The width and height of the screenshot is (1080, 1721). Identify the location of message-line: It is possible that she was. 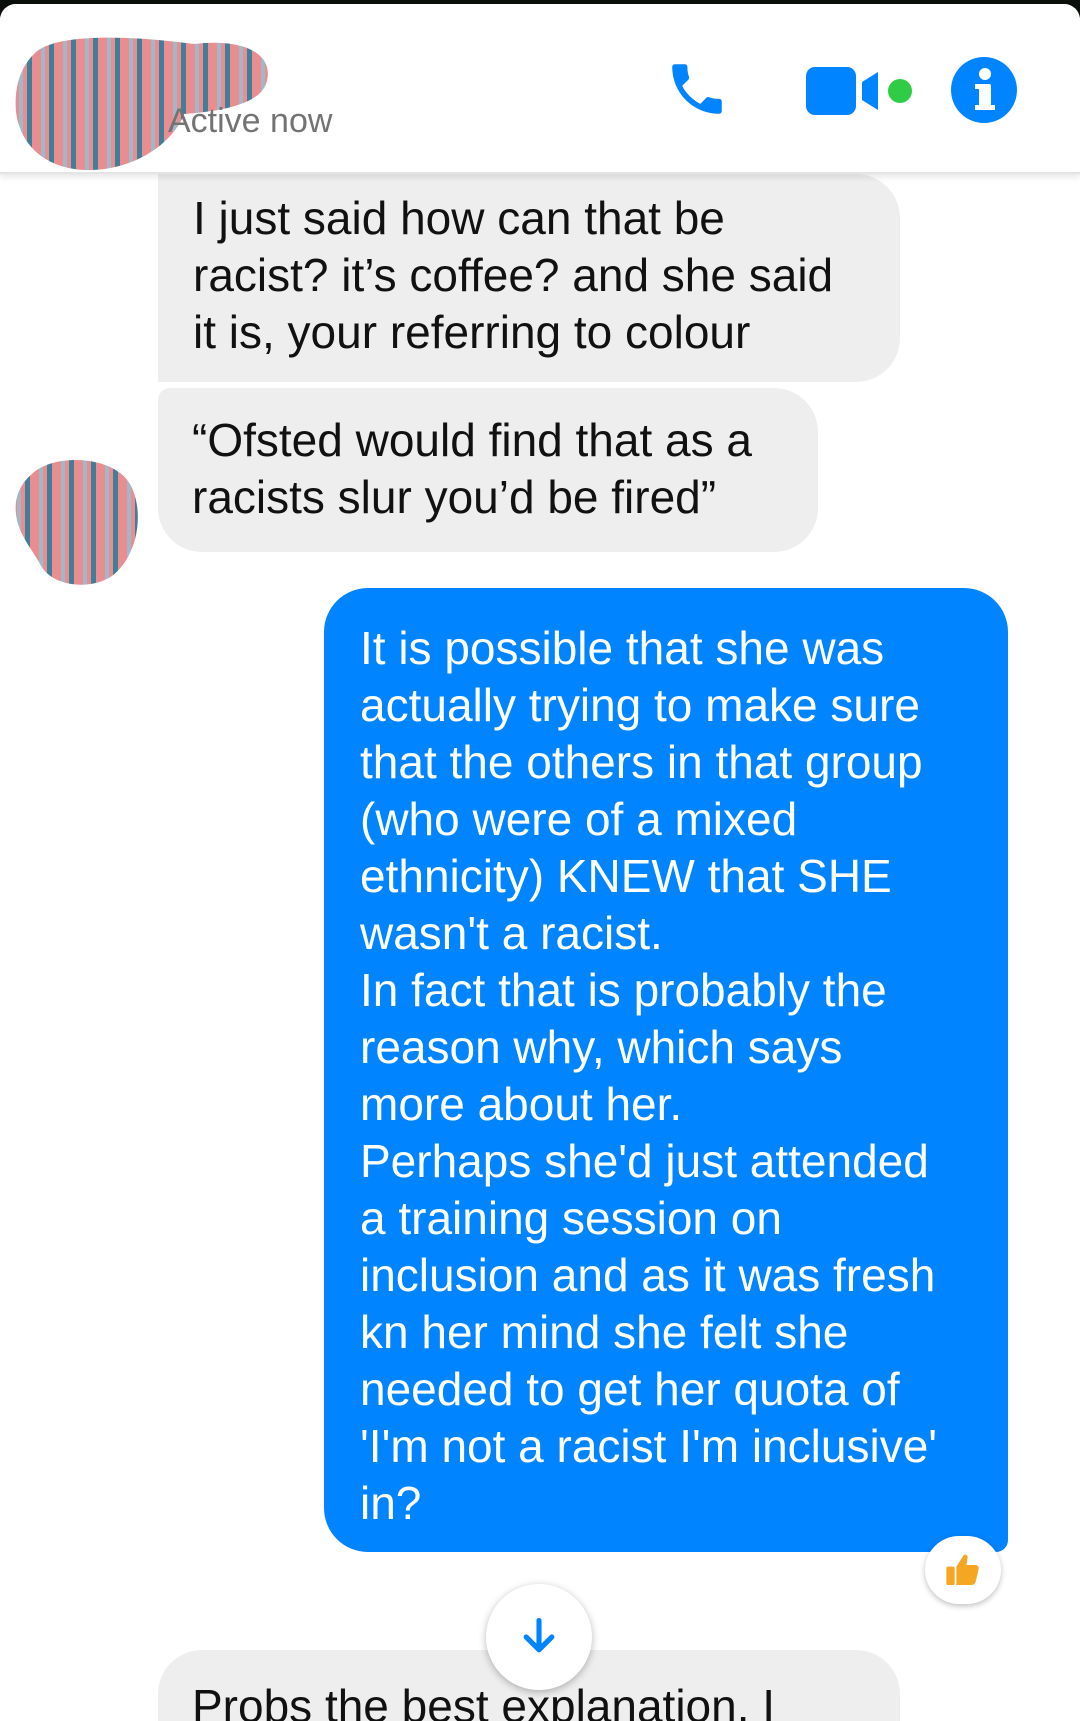
(622, 648).